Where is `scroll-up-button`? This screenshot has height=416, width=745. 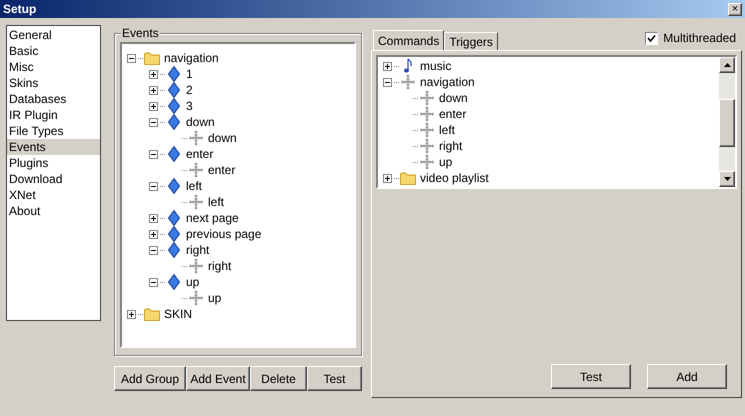 scroll-up-button is located at coordinates (727, 65).